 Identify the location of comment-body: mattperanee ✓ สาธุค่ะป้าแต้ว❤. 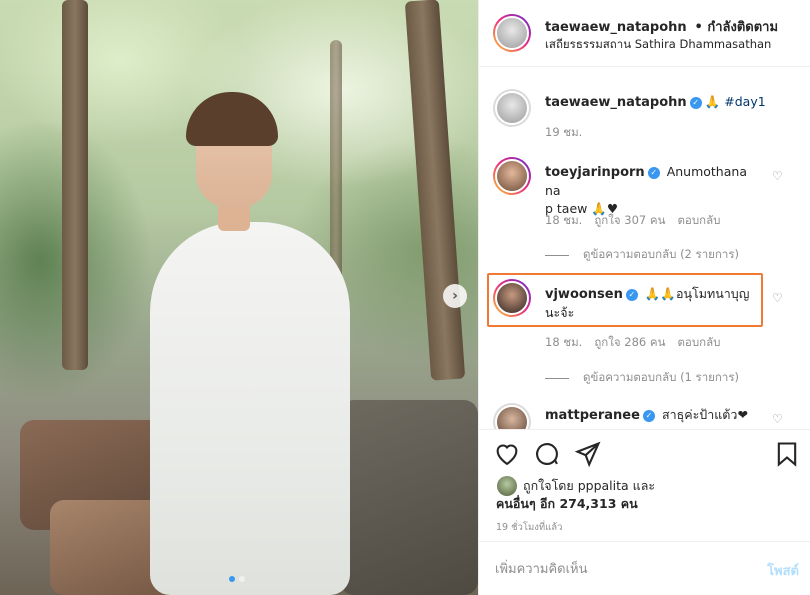
(646, 415).